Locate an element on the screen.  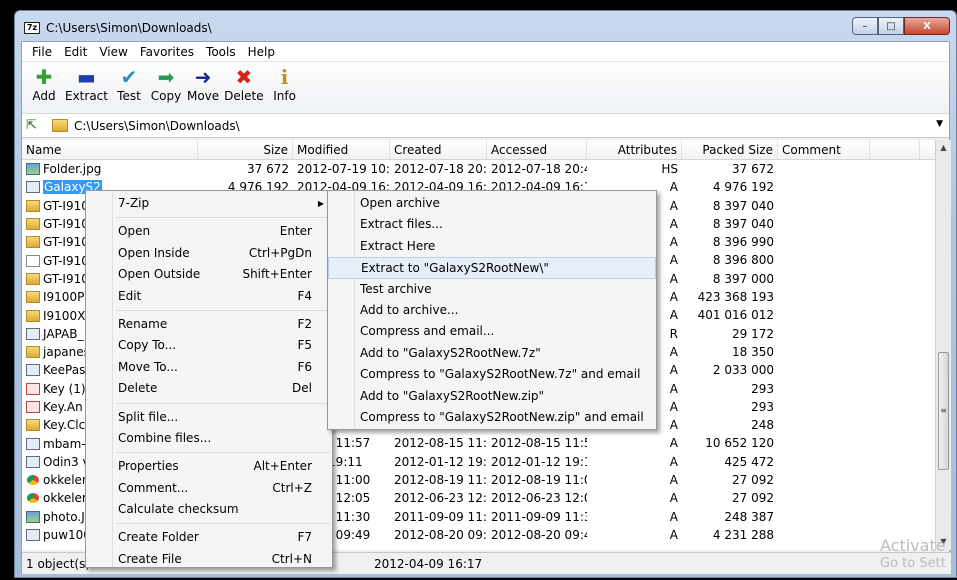
column-attributes: Attributes is located at coordinates (634, 149).